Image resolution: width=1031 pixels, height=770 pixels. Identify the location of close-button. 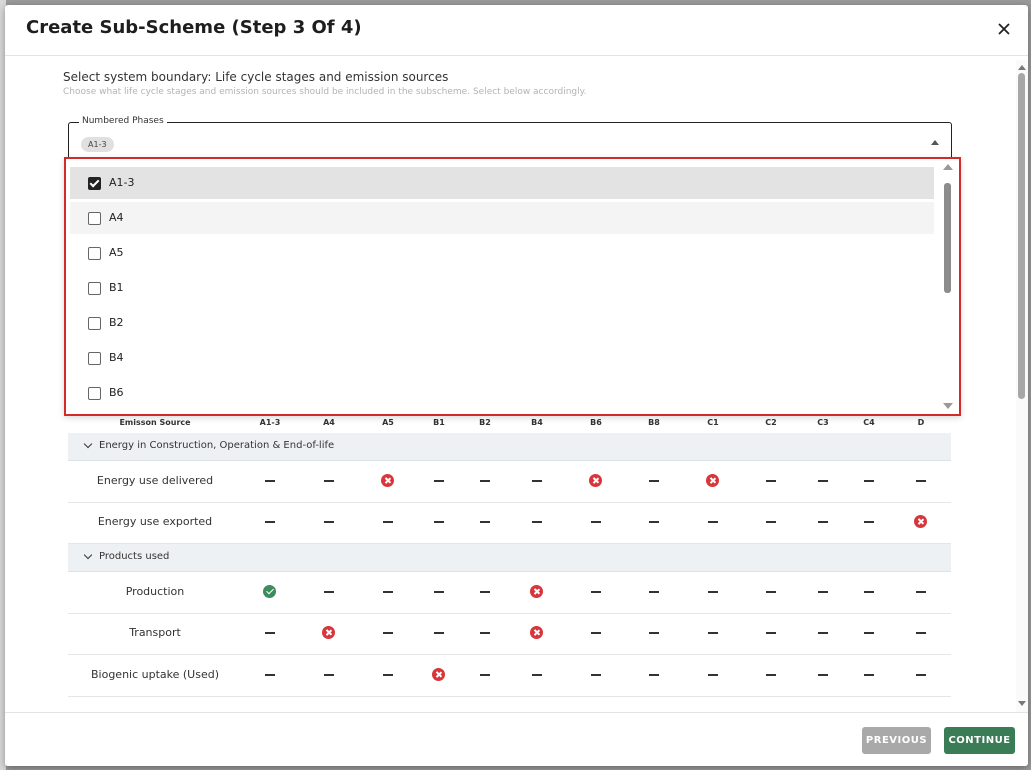
(1004, 29).